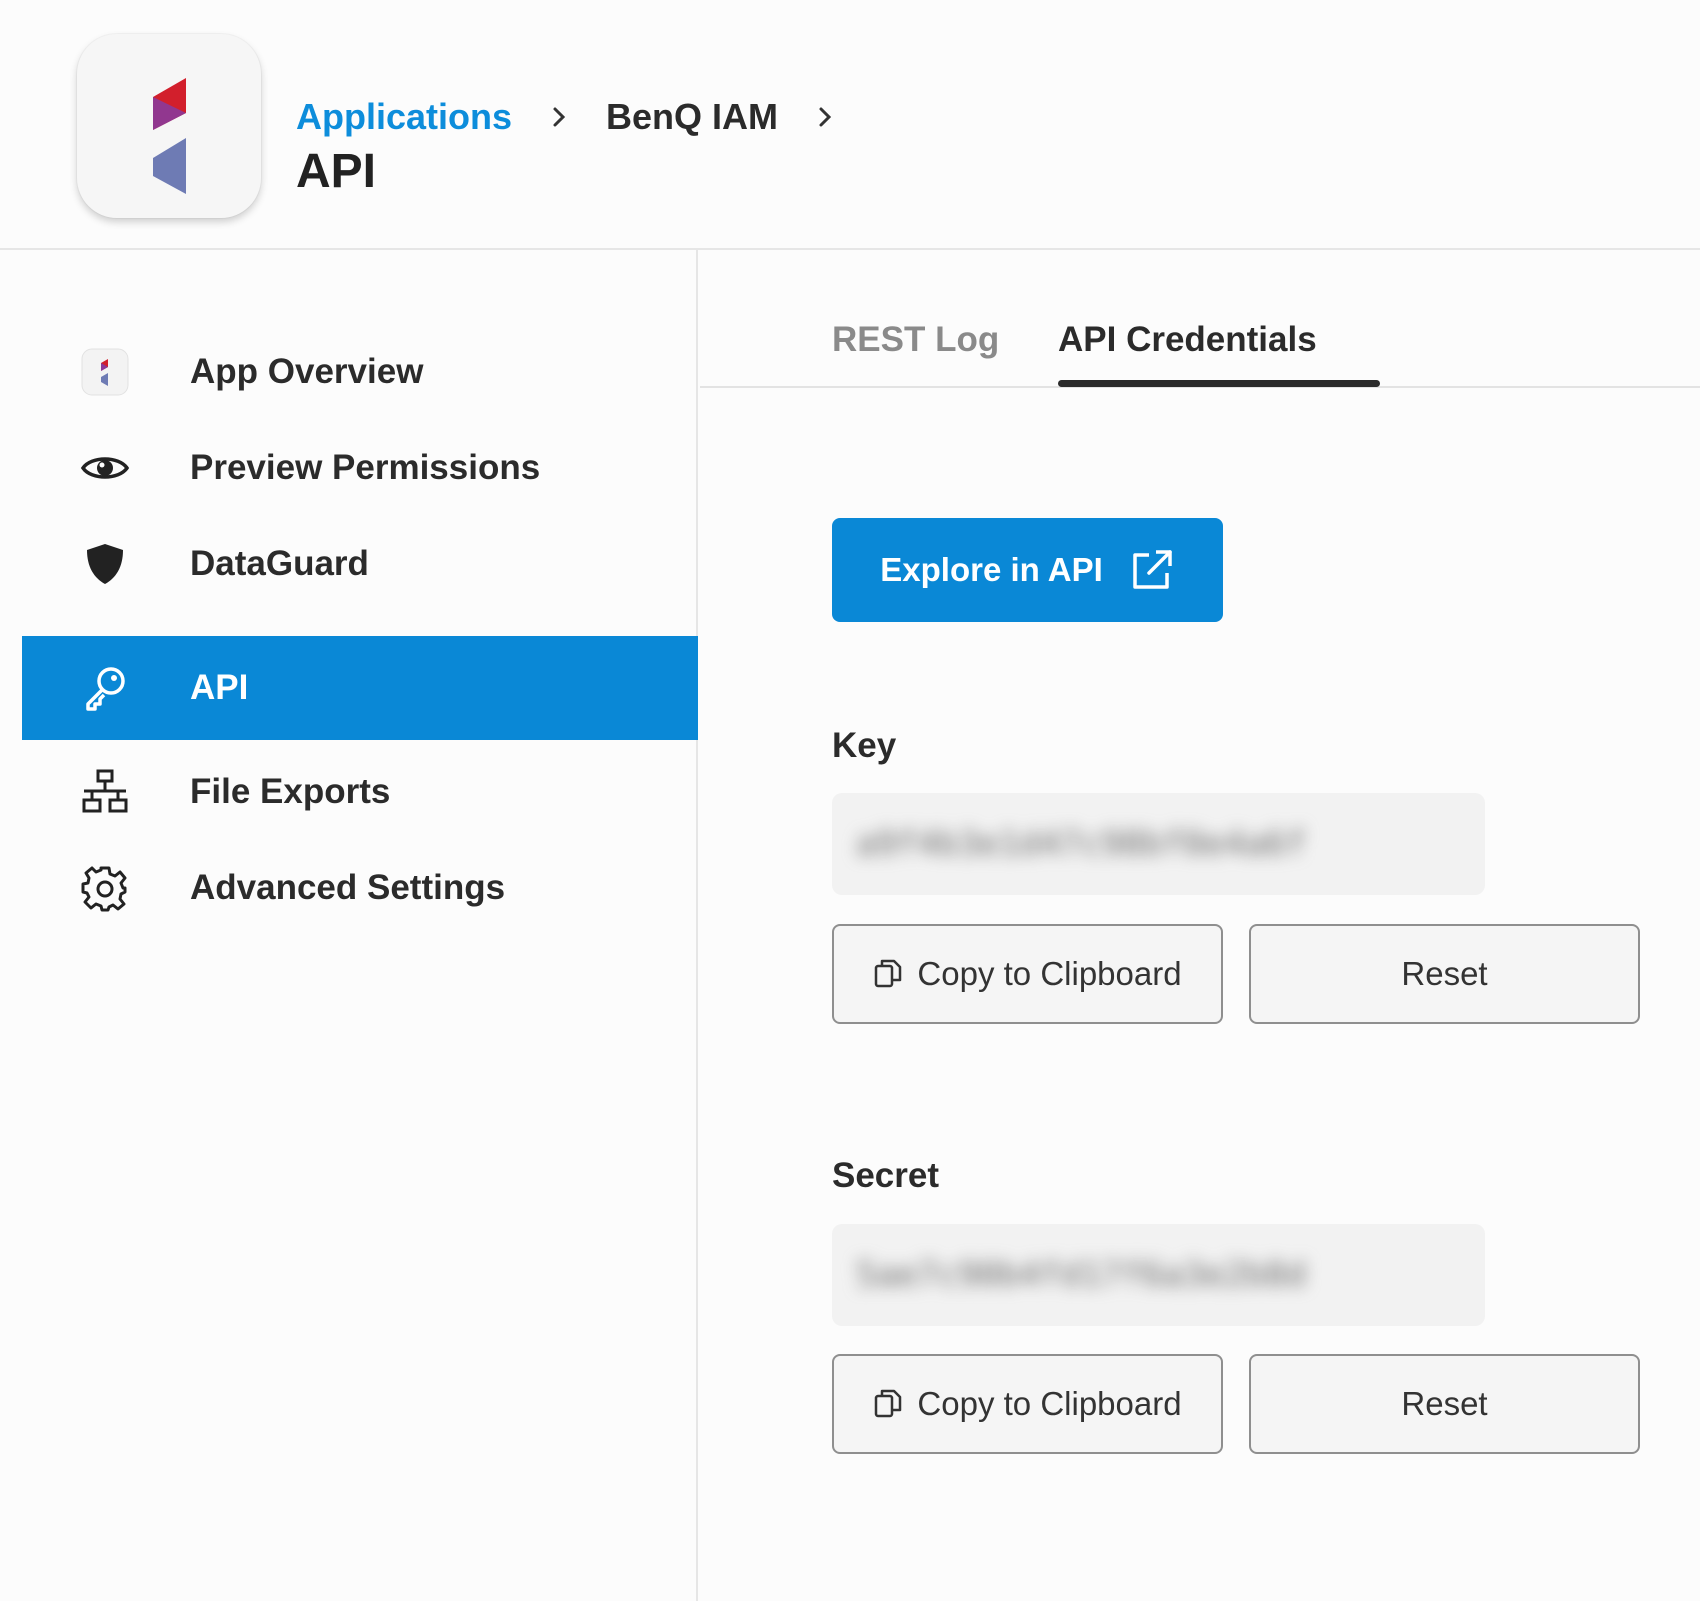 This screenshot has width=1700, height=1601. I want to click on tab-bar: REST Log API Credentials, so click(1200, 319).